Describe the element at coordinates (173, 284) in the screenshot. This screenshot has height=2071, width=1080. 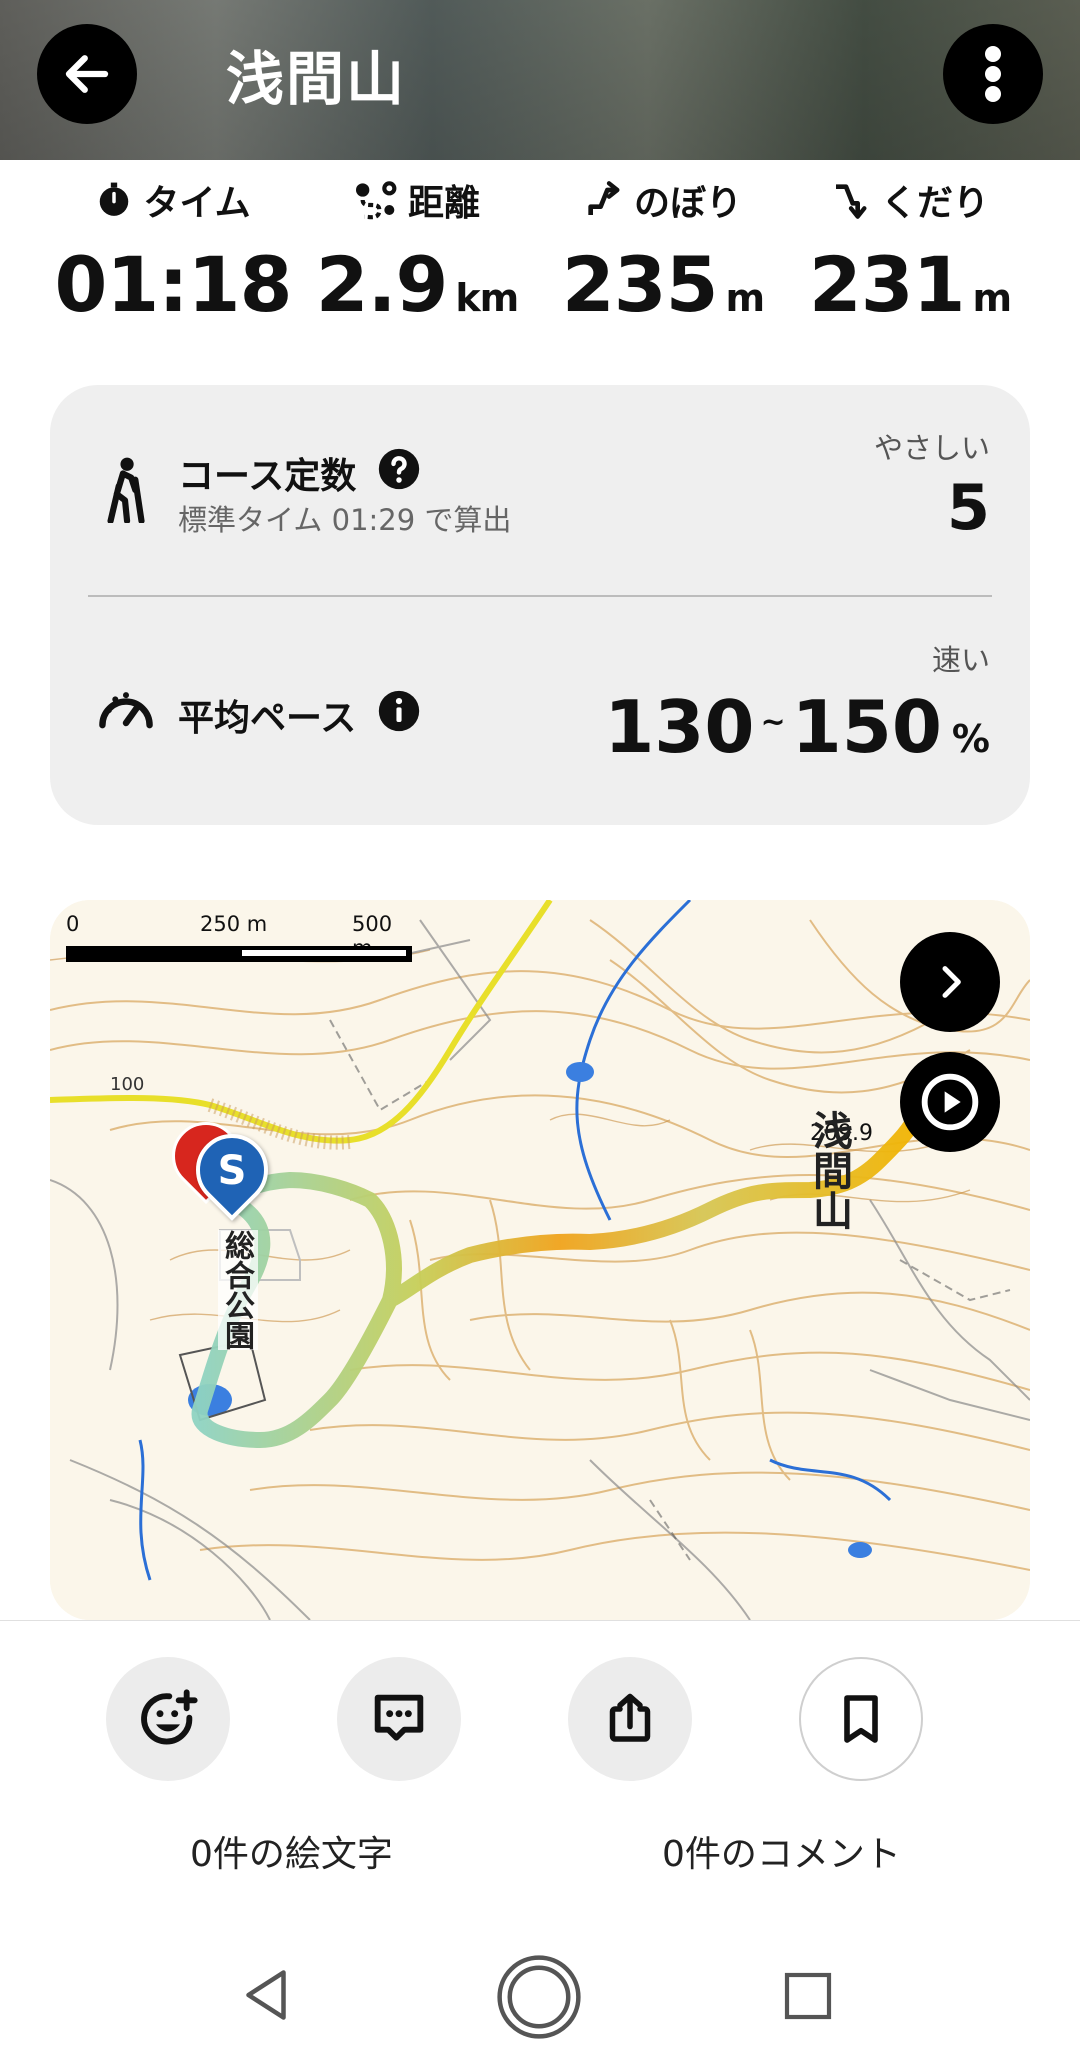
I see `stat-value: 01:18` at that location.